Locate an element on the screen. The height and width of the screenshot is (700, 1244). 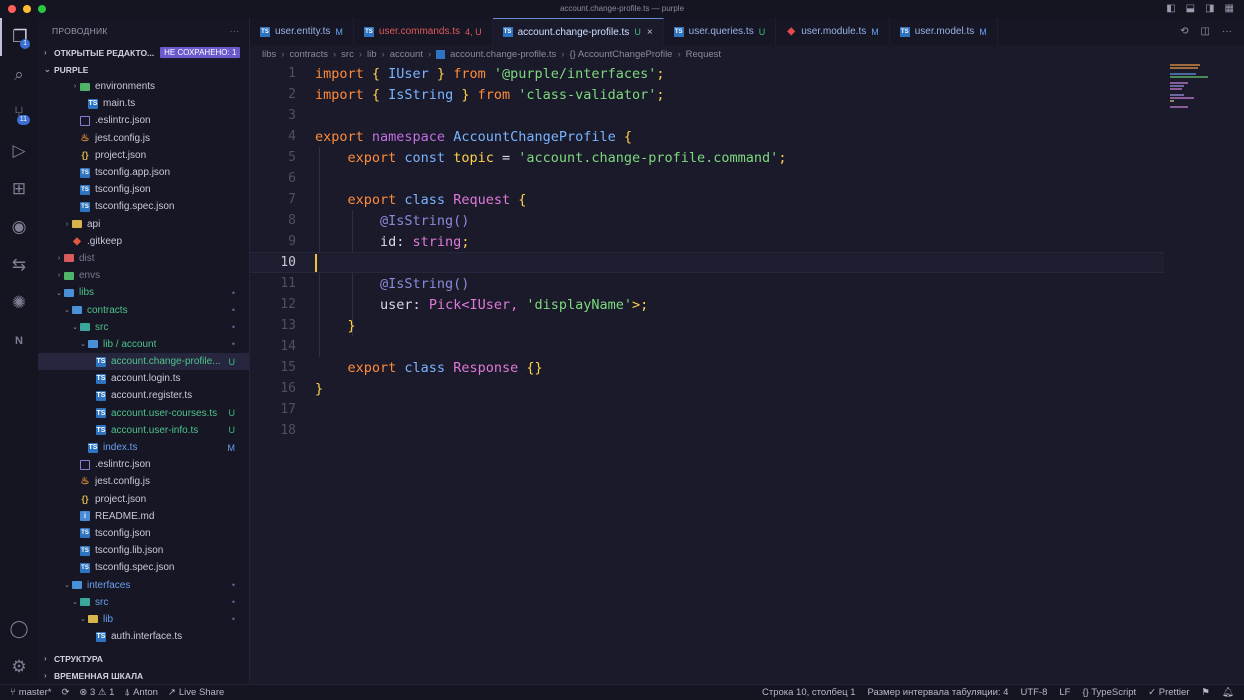
breadcrumb-item: contracts is located at coordinates (308, 54).